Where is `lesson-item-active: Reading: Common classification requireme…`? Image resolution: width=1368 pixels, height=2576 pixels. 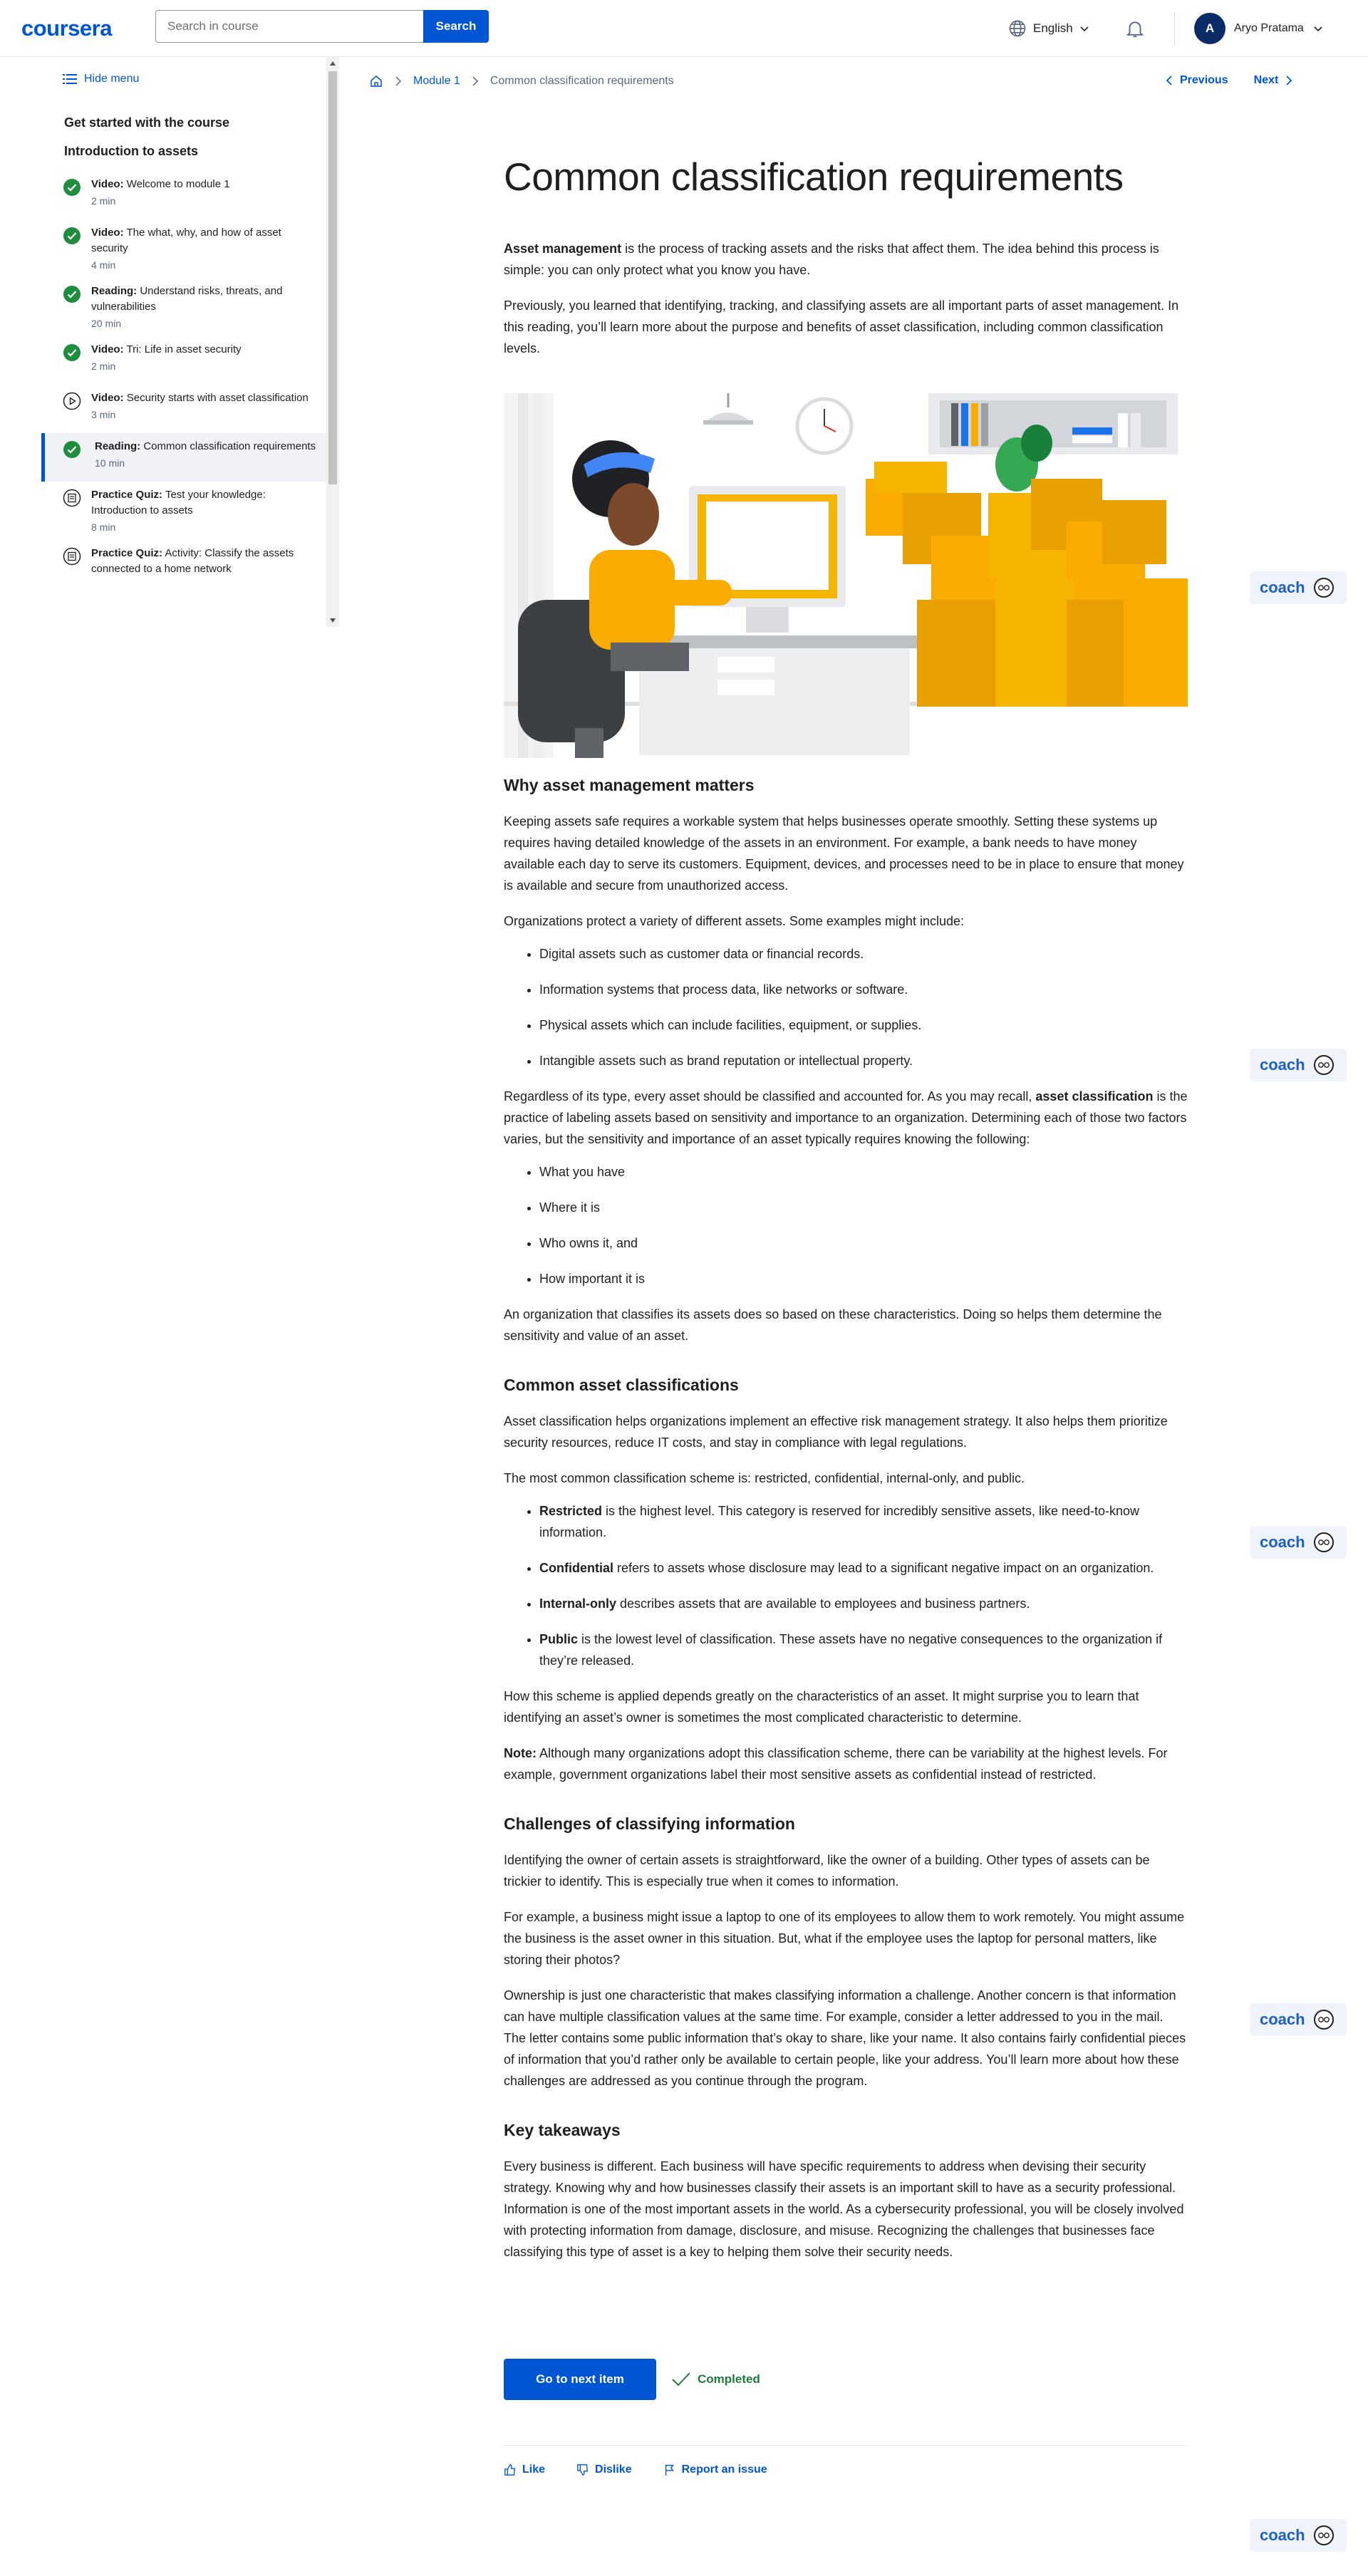
lesson-item-active: Reading: Common classification requireme… is located at coordinates (183, 457).